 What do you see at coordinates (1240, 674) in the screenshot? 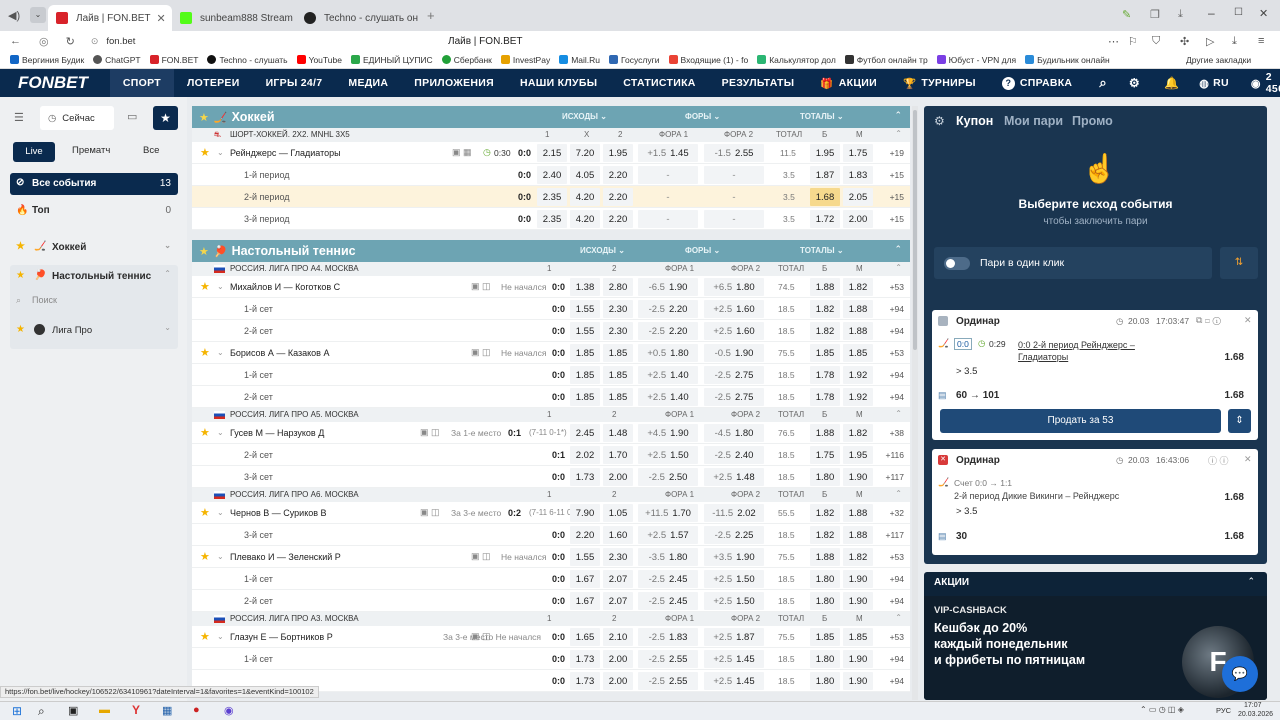
I see `chat-icon: 💬` at bounding box center [1240, 674].